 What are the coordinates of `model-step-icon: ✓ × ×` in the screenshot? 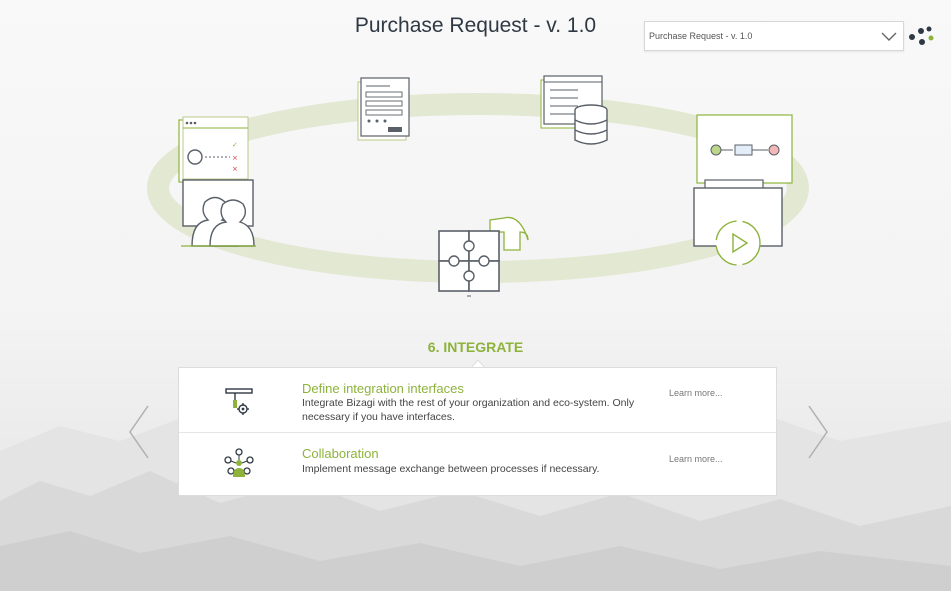 It's located at (217, 181).